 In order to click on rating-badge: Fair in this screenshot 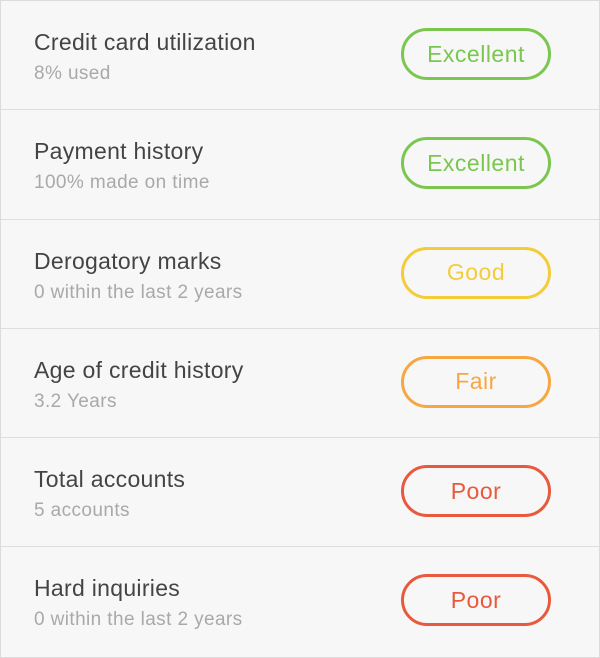, I will do `click(476, 381)`.